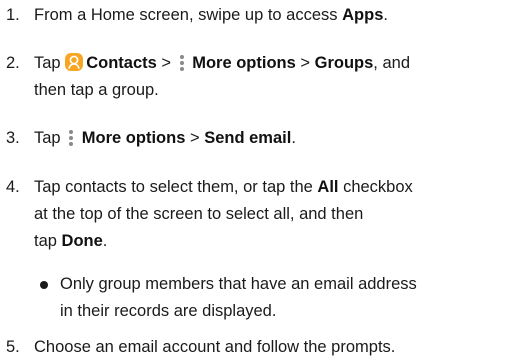  What do you see at coordinates (248, 138) in the screenshot?
I see `send-email-label: Send email` at bounding box center [248, 138].